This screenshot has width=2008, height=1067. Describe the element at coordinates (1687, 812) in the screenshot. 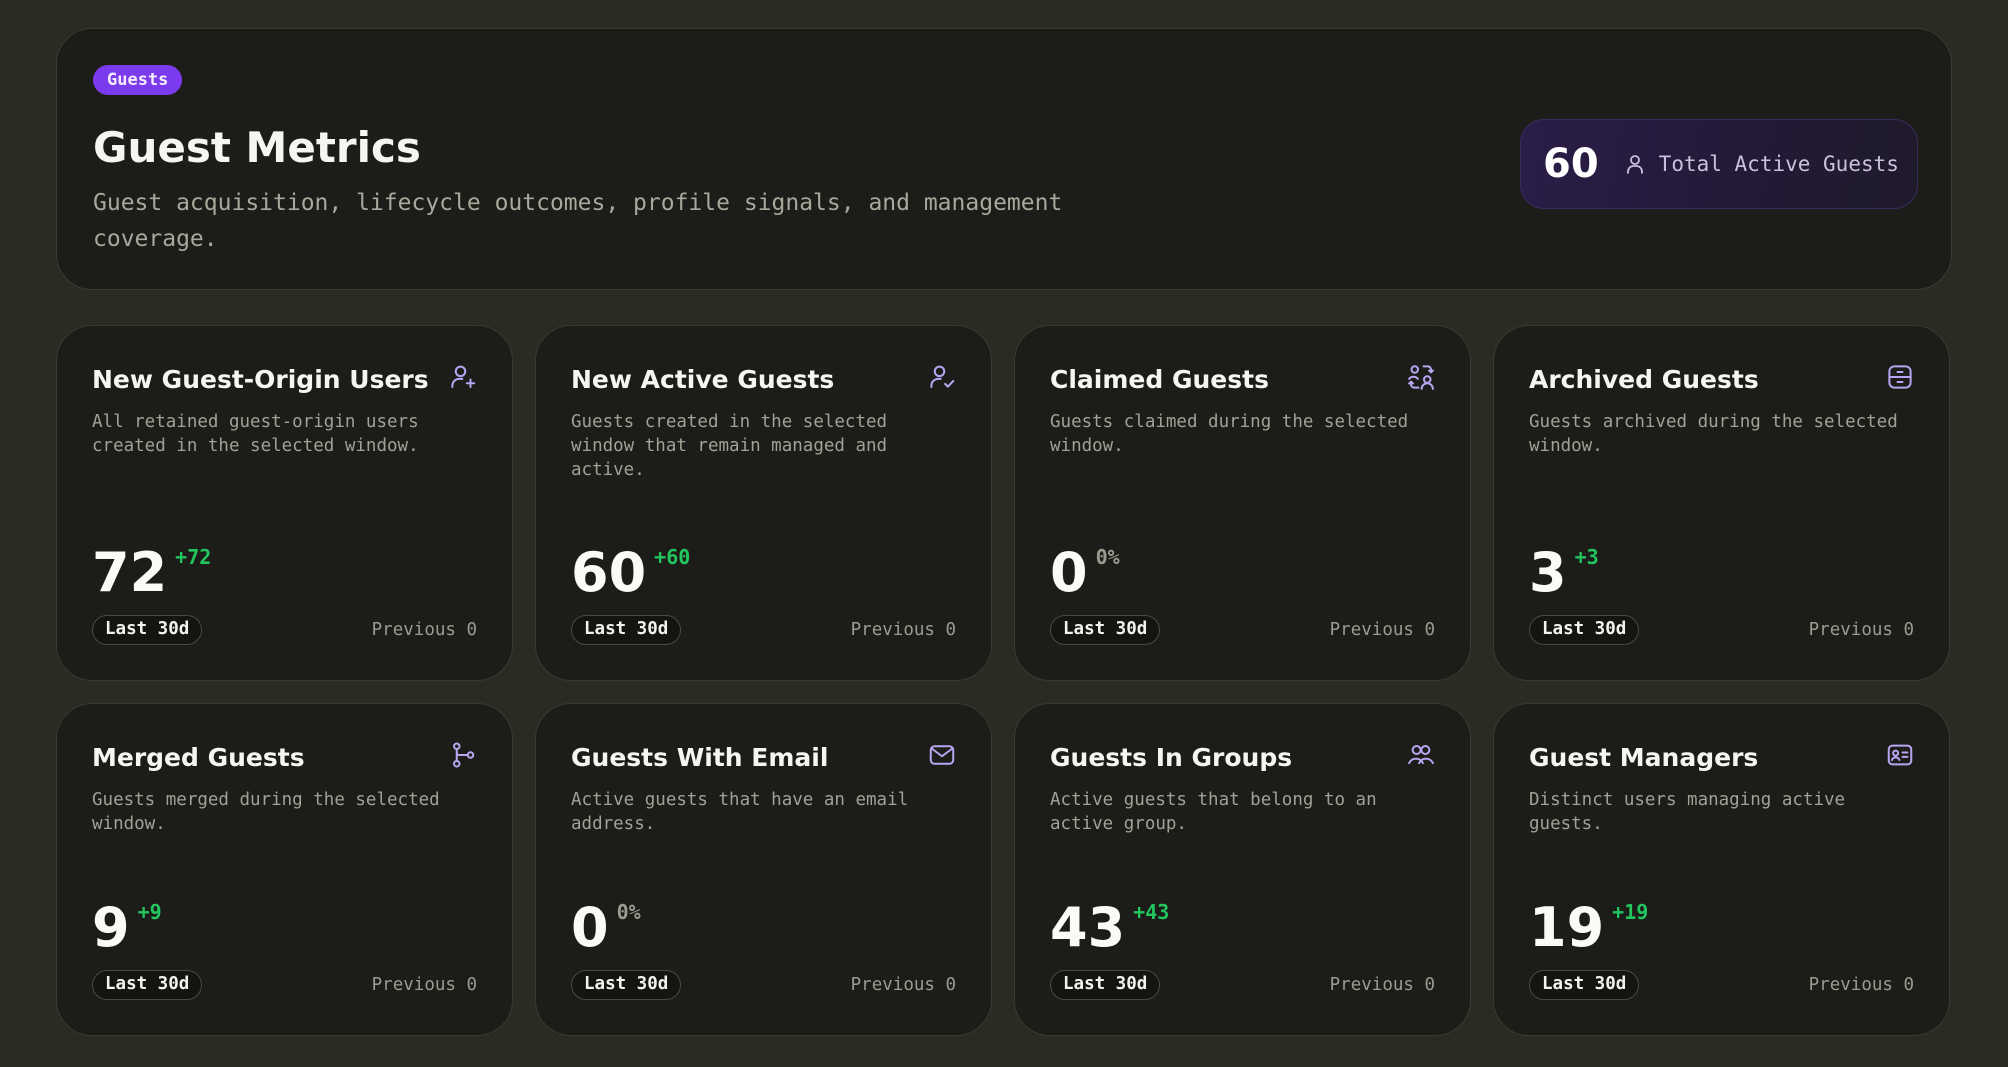

I see `metric-description: Distinct users managing active guests.` at that location.